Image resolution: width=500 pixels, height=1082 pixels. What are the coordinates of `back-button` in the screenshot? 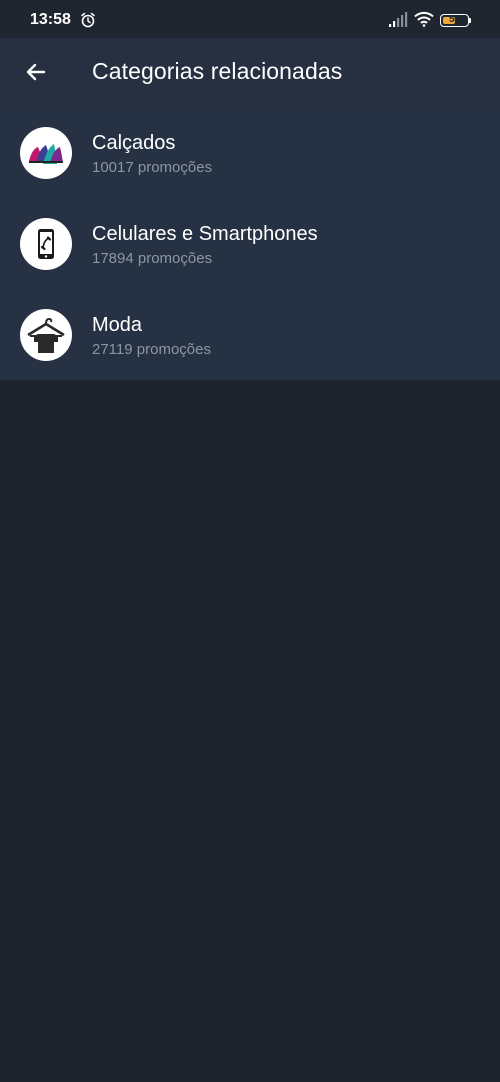 It's located at (36, 72).